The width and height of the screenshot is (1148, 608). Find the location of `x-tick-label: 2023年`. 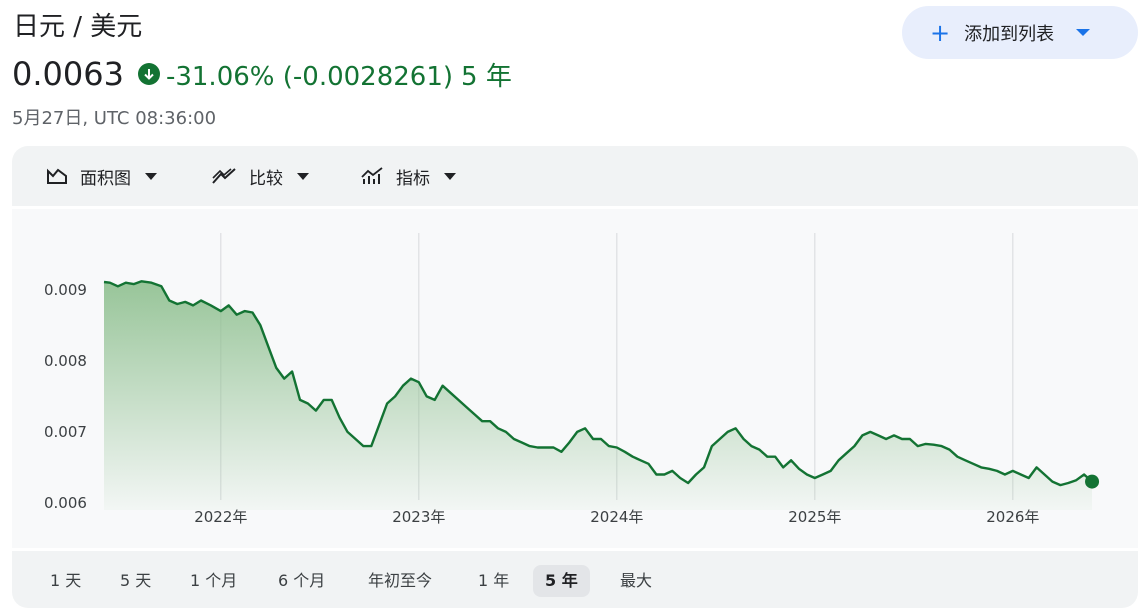

x-tick-label: 2023年 is located at coordinates (418, 517).